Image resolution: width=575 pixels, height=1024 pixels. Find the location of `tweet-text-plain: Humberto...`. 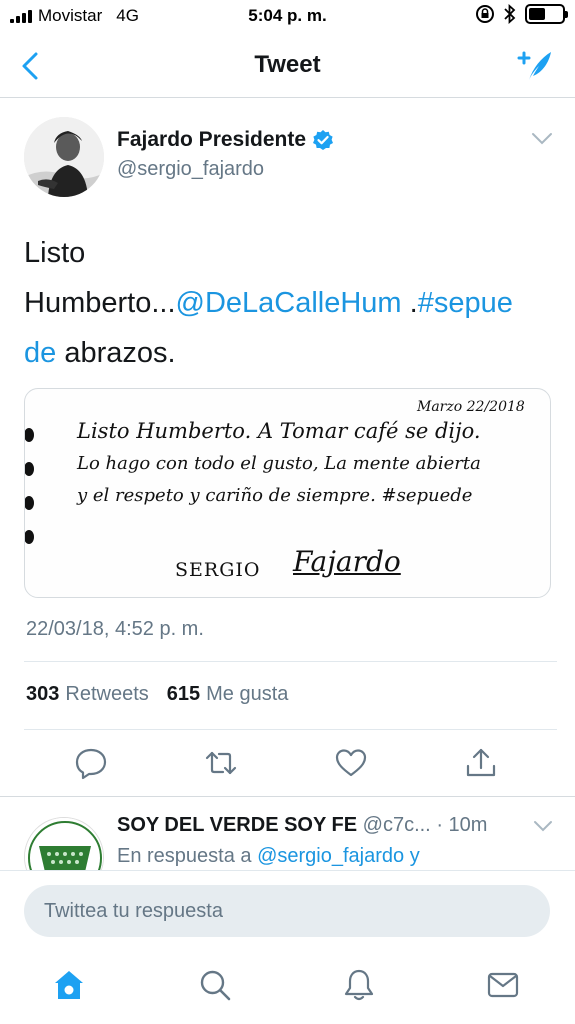

tweet-text-plain: Humberto... is located at coordinates (100, 303).